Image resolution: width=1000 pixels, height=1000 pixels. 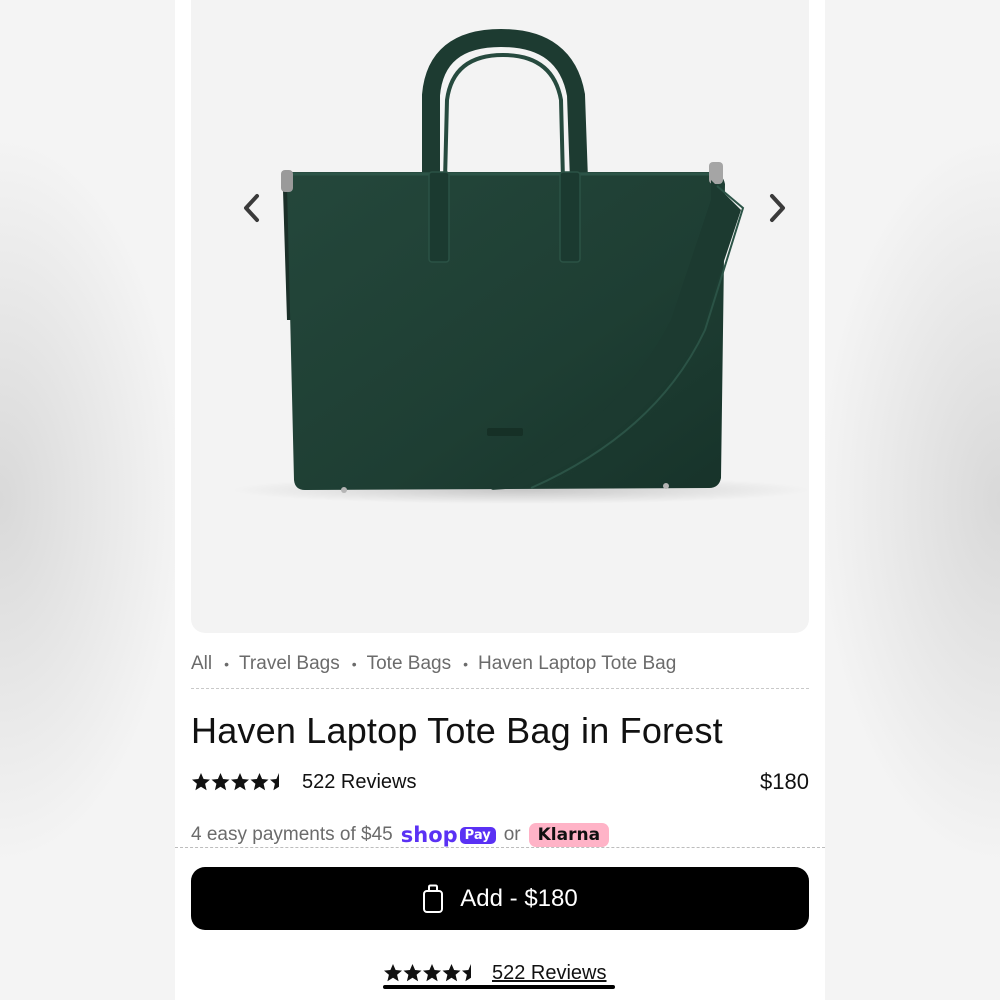 I want to click on shop-pay-logo: shop Pay, so click(x=448, y=835).